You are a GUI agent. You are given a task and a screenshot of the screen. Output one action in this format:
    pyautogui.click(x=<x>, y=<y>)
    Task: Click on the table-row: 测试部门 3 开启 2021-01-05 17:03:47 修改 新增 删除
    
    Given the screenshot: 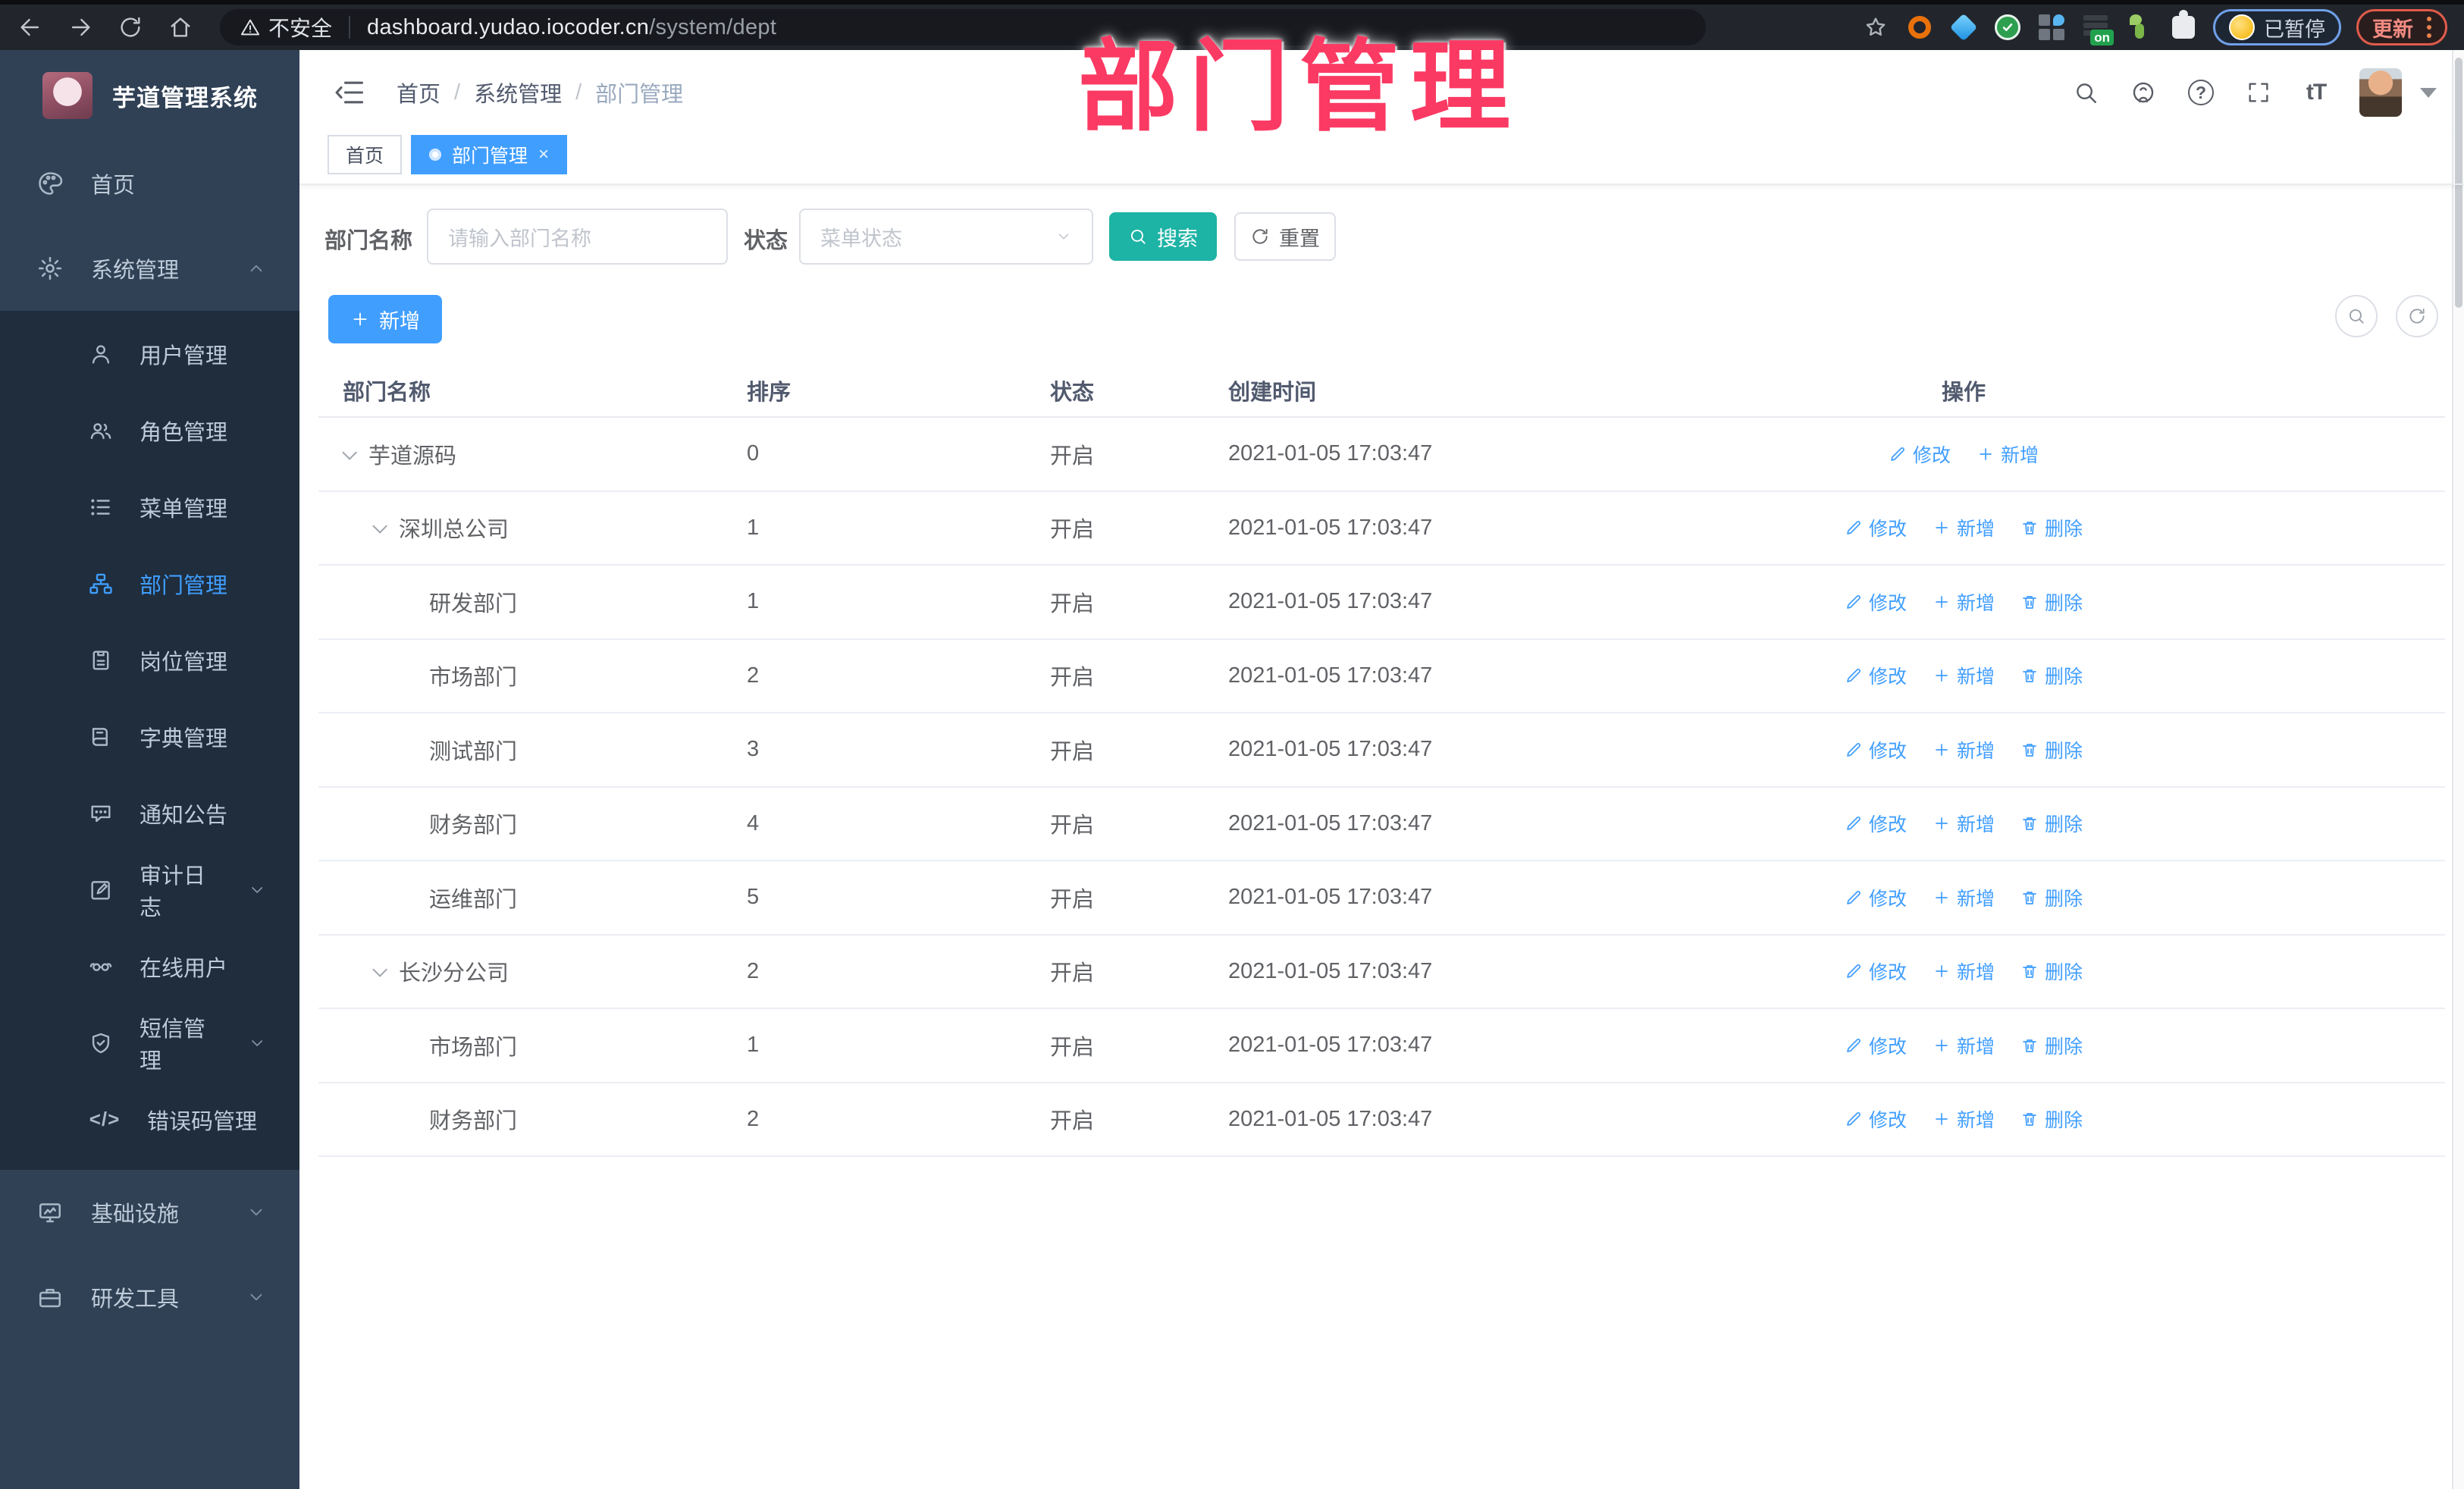 What is the action you would take?
    pyautogui.click(x=1382, y=751)
    